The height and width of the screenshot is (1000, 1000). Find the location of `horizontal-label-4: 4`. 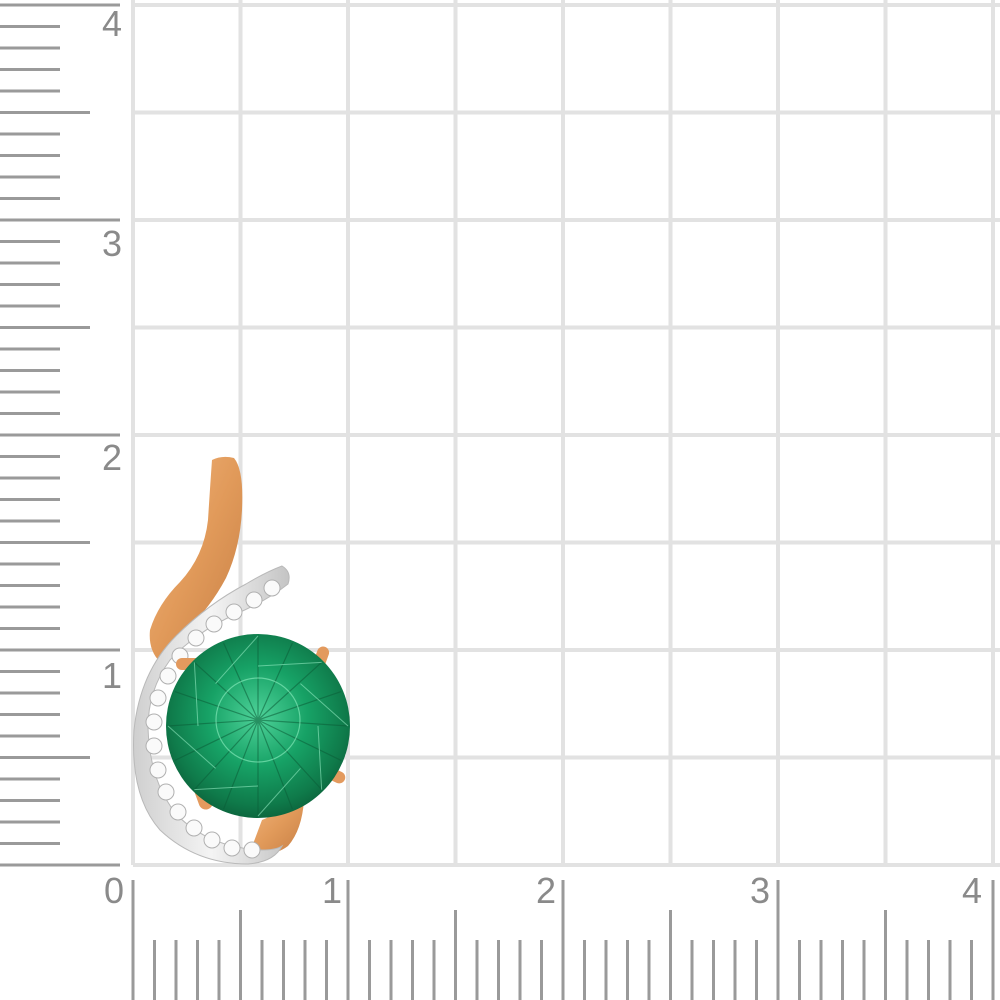

horizontal-label-4: 4 is located at coordinates (972, 890).